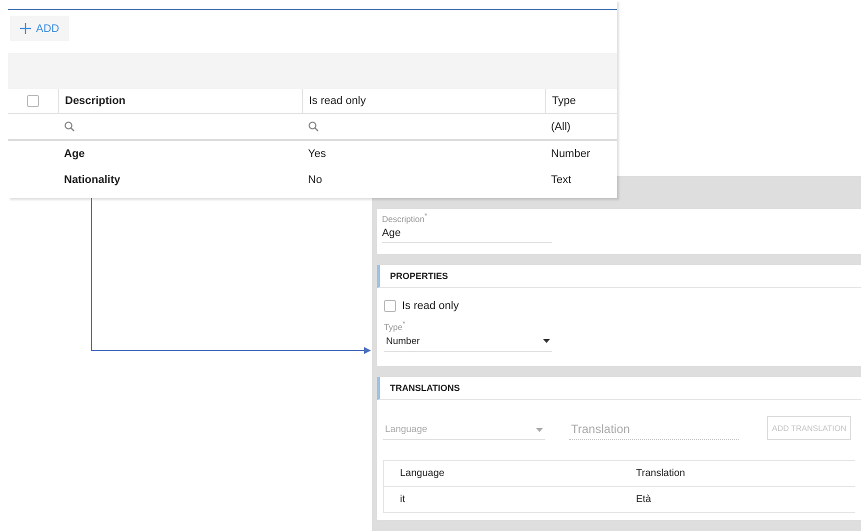 This screenshot has width=861, height=531. Describe the element at coordinates (92, 180) in the screenshot. I see `table-cell: Nationality` at that location.